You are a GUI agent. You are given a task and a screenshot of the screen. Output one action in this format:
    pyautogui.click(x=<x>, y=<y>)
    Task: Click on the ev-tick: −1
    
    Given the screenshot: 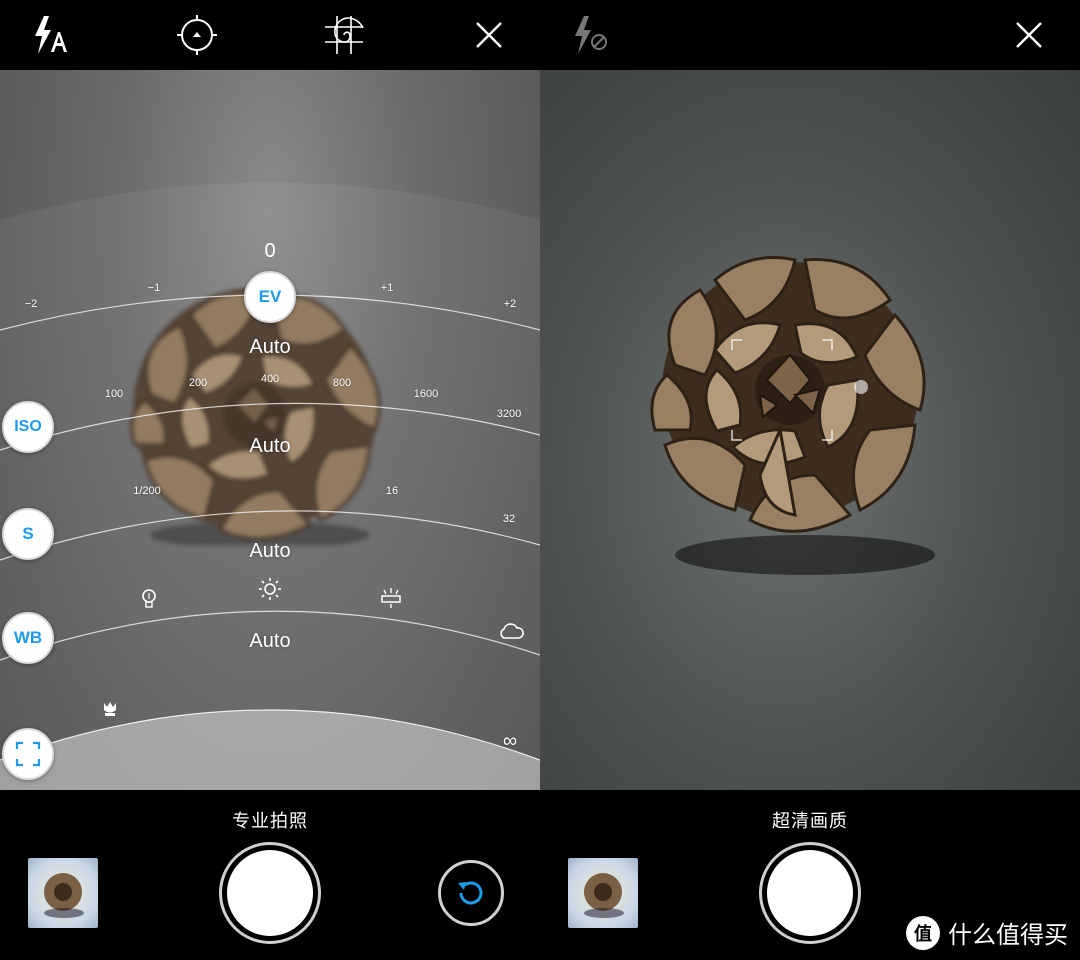 What is the action you would take?
    pyautogui.click(x=154, y=288)
    